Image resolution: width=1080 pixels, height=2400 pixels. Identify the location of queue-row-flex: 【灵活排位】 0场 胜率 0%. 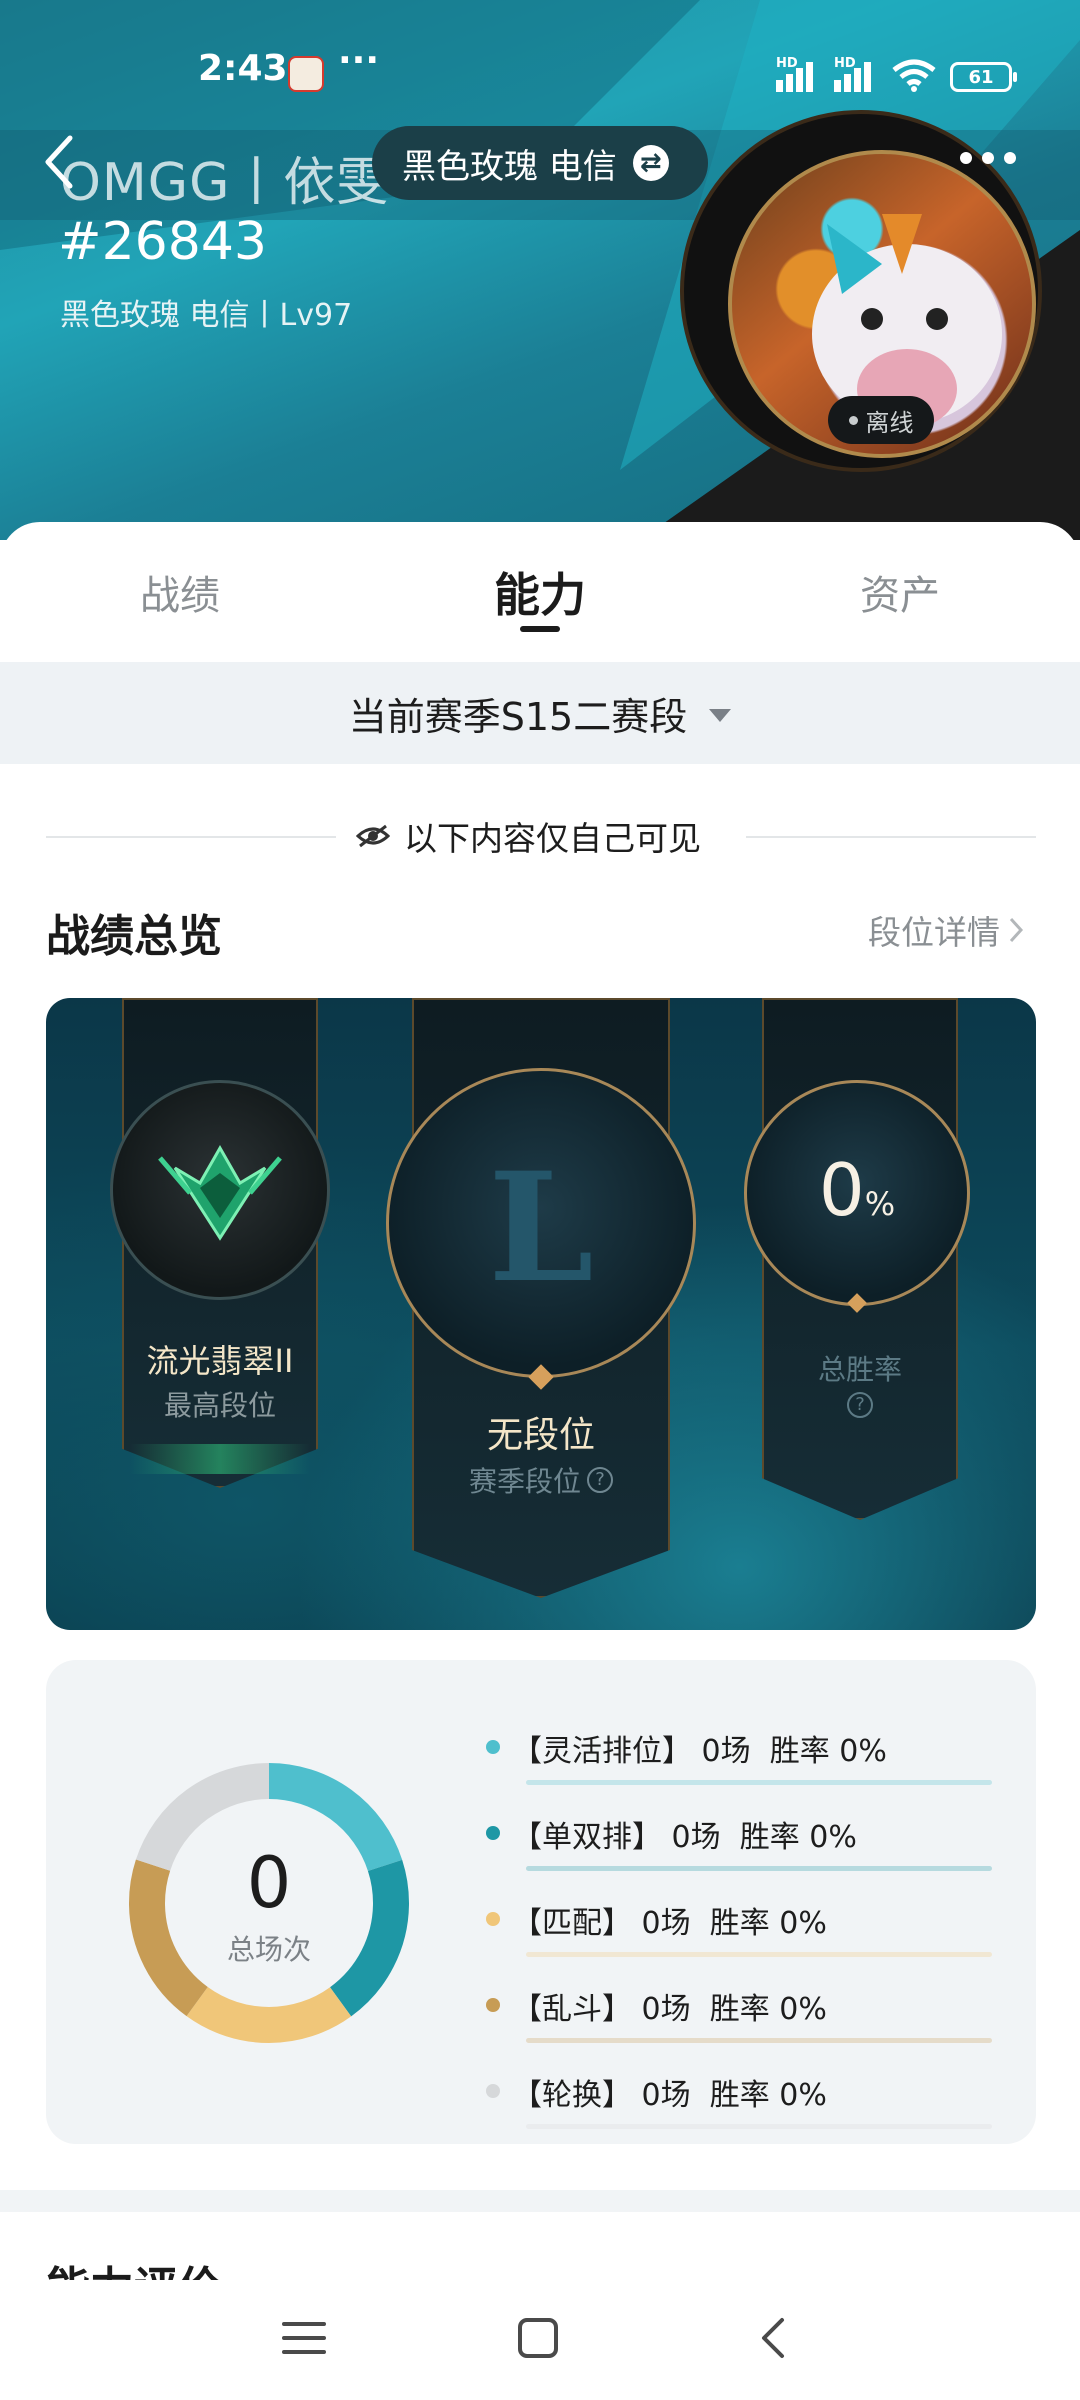
(739, 1749).